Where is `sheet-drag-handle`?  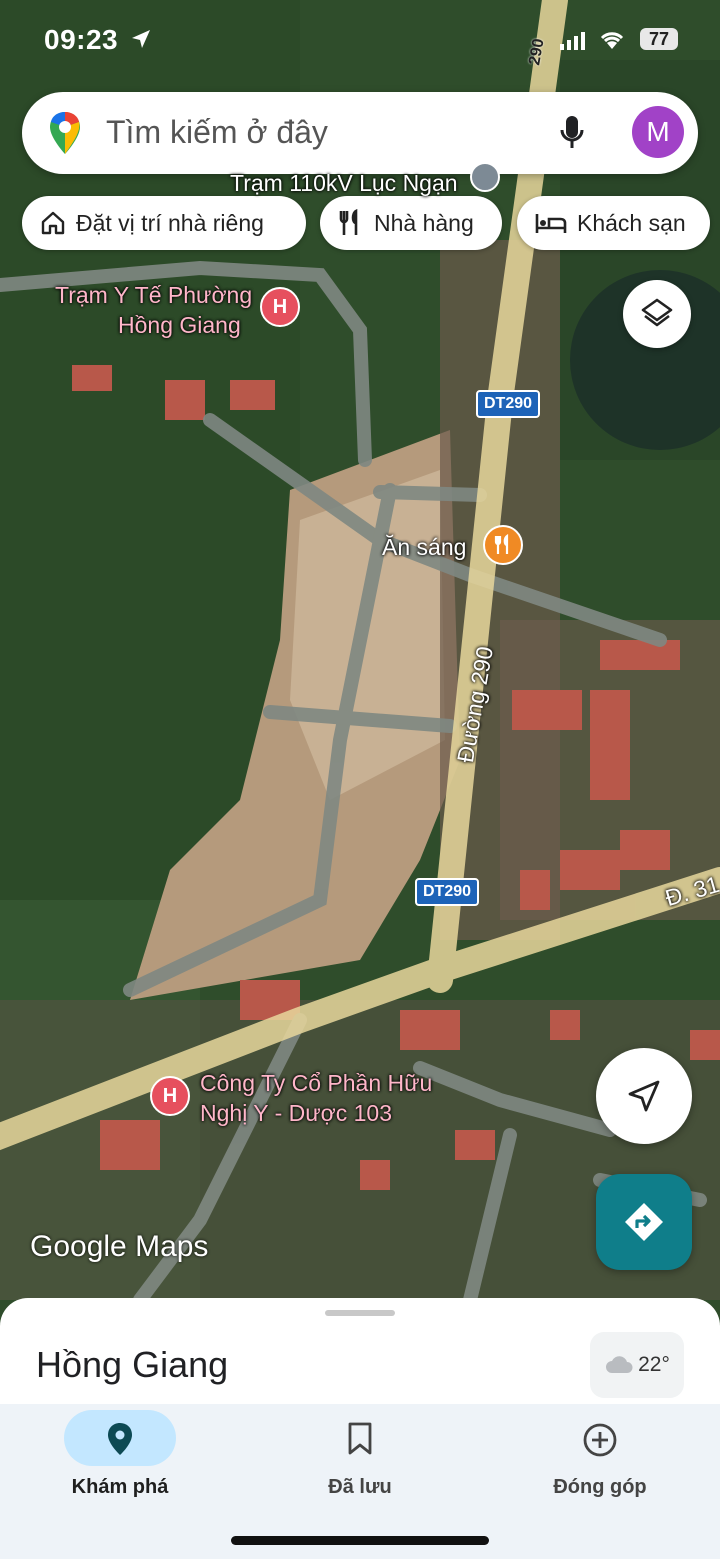 sheet-drag-handle is located at coordinates (360, 1313).